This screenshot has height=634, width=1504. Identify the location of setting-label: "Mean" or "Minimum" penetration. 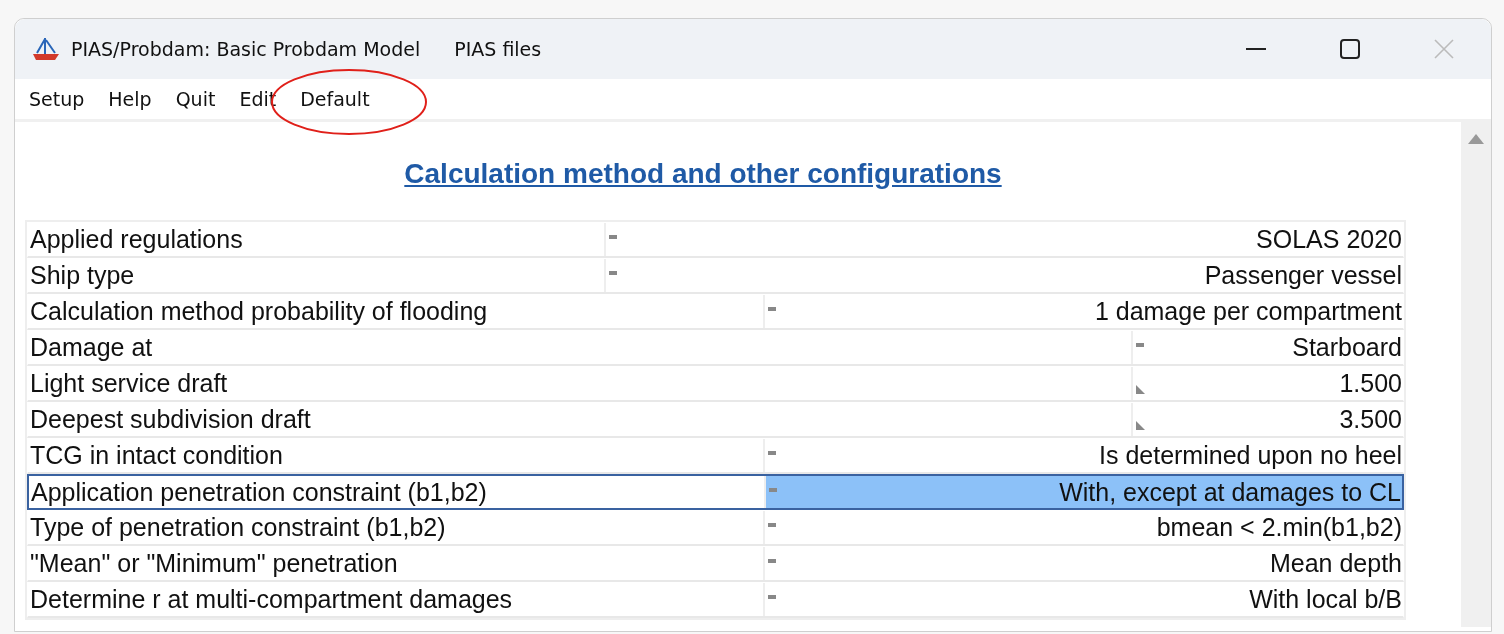
(214, 563).